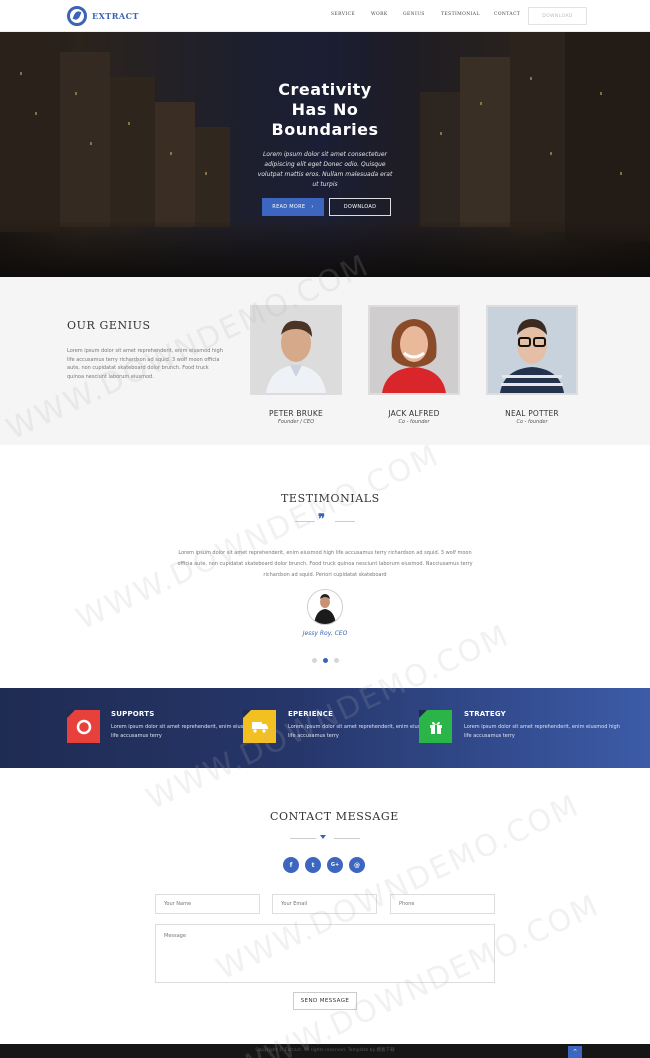  Describe the element at coordinates (324, 904) in the screenshot. I see `email-field` at that location.